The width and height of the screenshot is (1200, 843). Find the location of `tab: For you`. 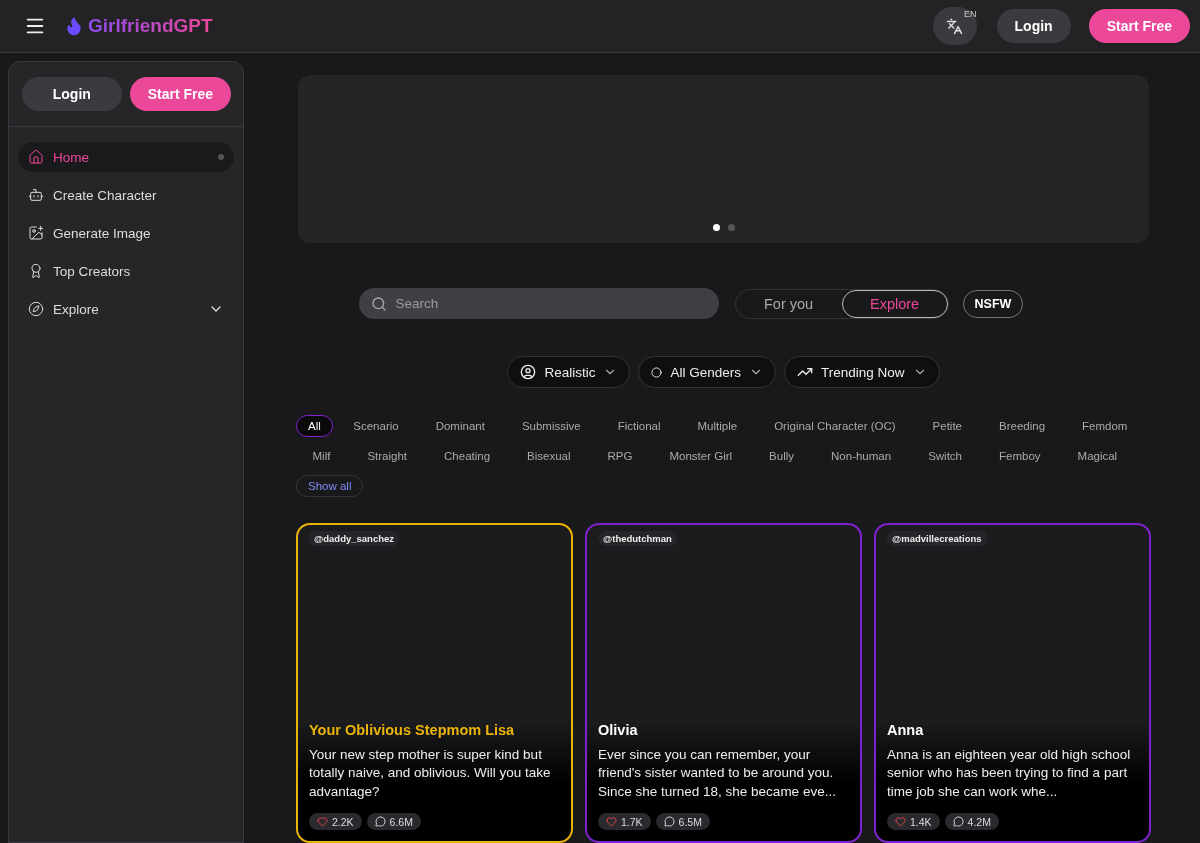

tab: For you is located at coordinates (788, 303).